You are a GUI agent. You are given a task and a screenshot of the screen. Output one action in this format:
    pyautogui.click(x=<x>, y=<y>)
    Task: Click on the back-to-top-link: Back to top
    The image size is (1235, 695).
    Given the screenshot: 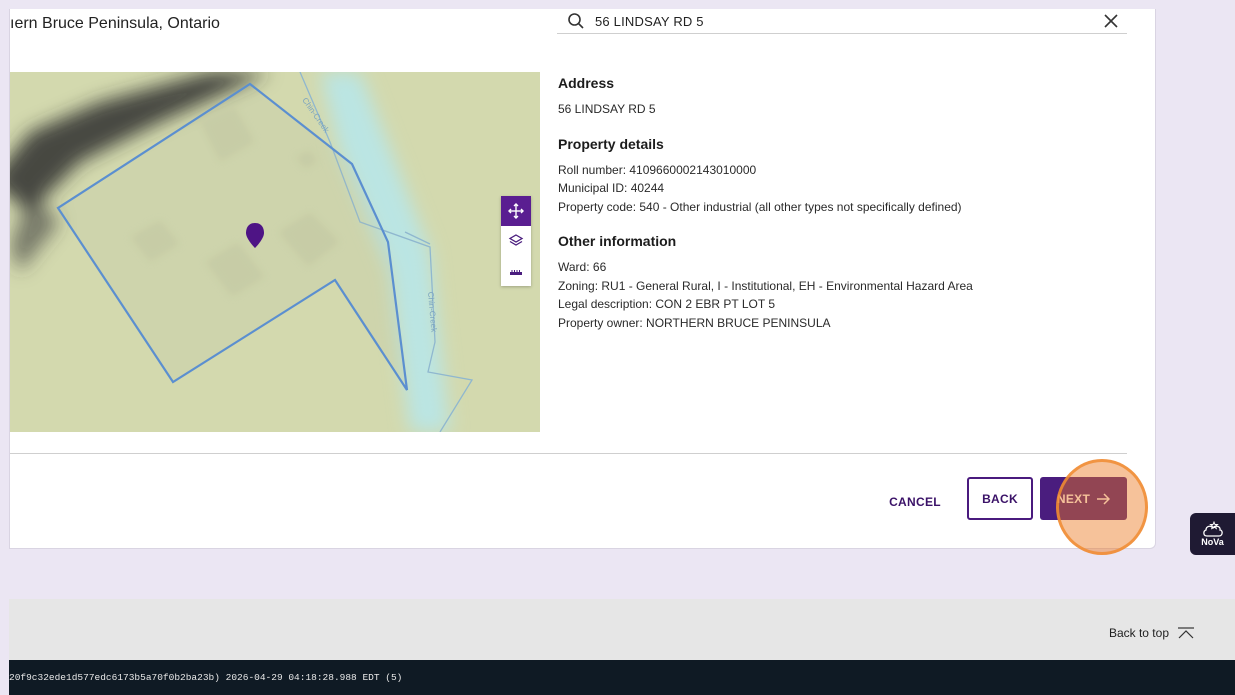 What is the action you would take?
    pyautogui.click(x=1152, y=633)
    